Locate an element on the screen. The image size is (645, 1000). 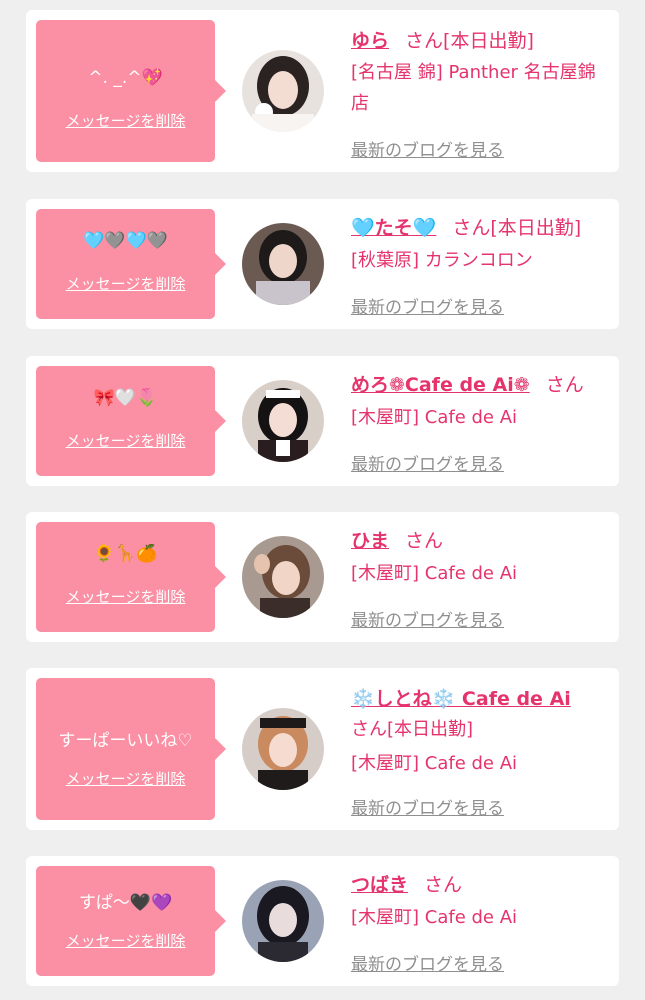
message-text: ^. _.^💖 is located at coordinates (125, 78).